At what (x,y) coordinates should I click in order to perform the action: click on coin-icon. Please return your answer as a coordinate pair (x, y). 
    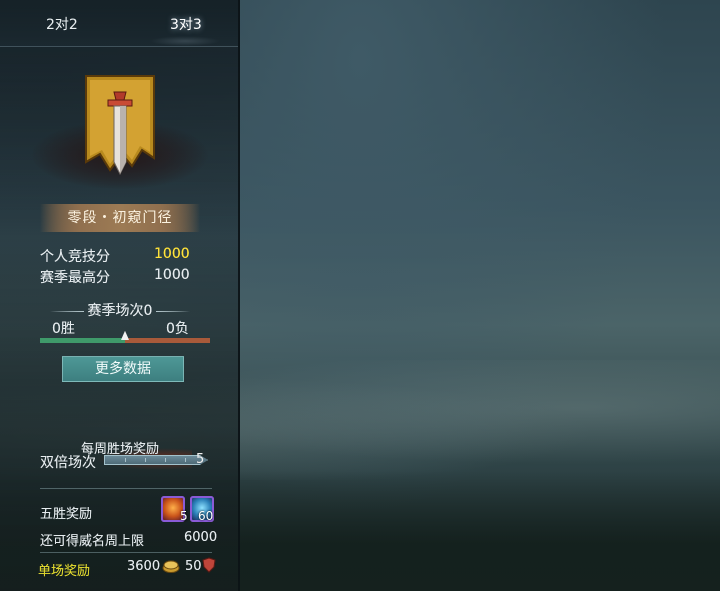
    Looking at the image, I should click on (171, 566).